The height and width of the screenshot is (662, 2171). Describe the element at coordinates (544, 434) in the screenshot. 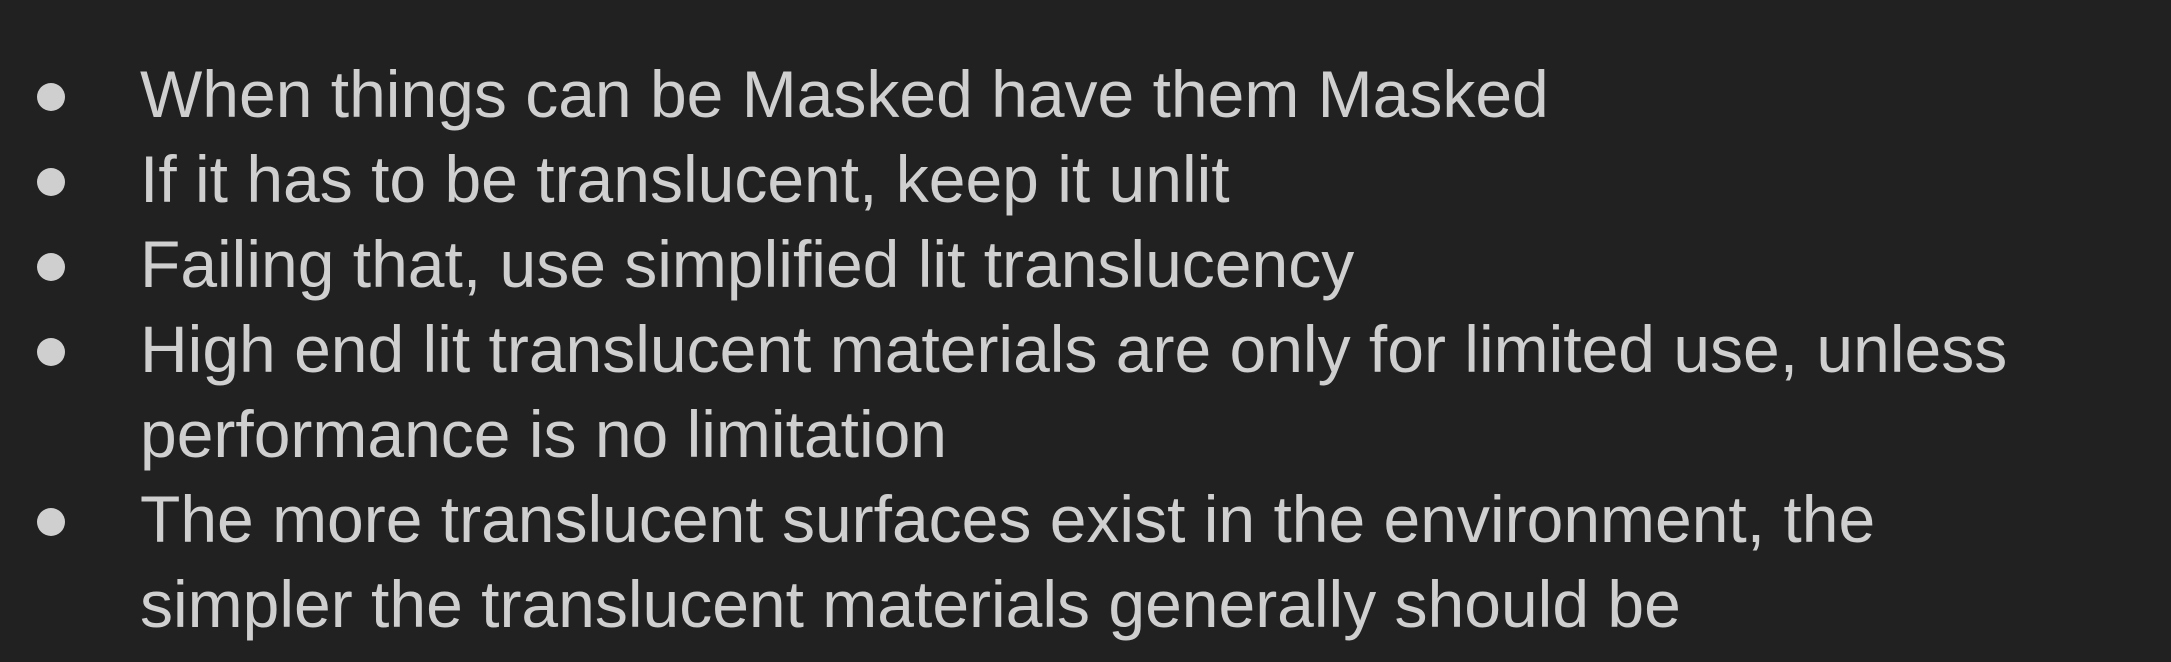

I see `bullet-line: performance is no limitation` at that location.